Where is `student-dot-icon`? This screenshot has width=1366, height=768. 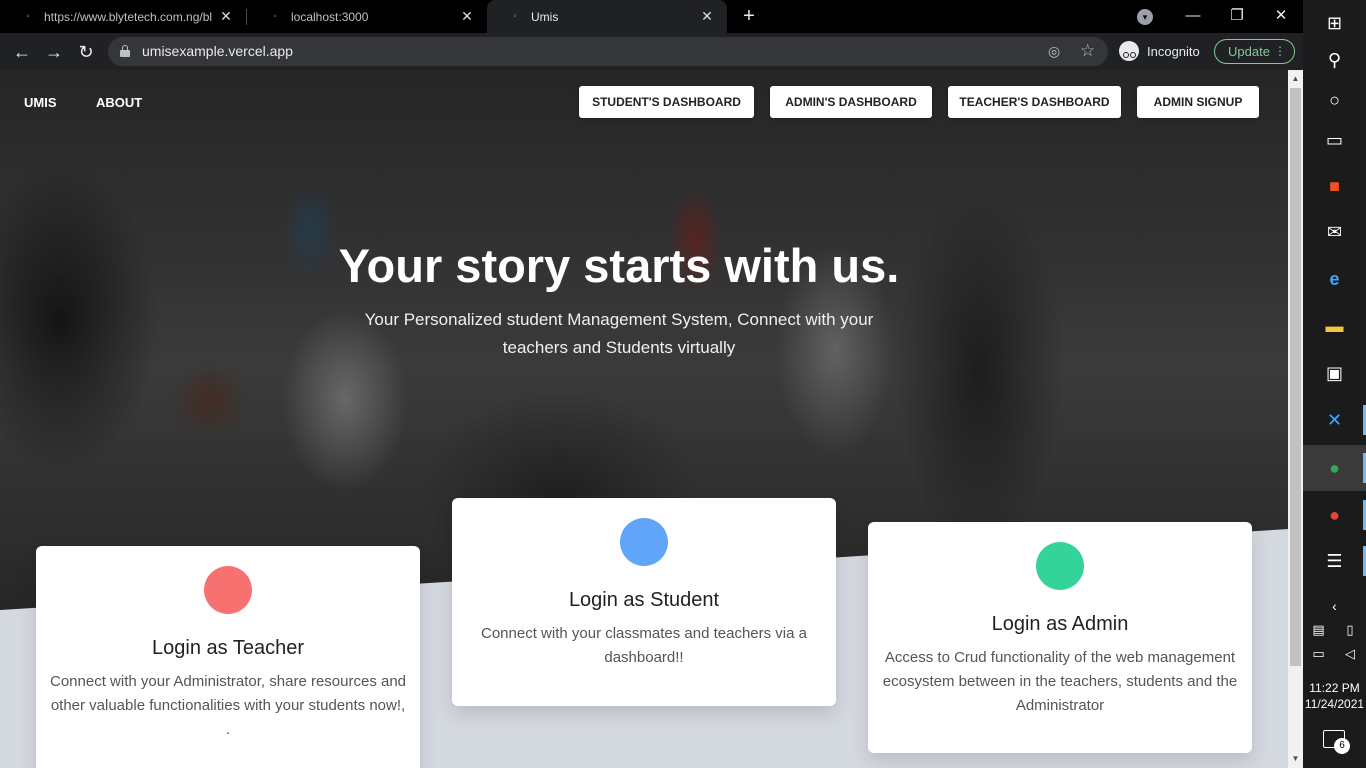 student-dot-icon is located at coordinates (644, 542).